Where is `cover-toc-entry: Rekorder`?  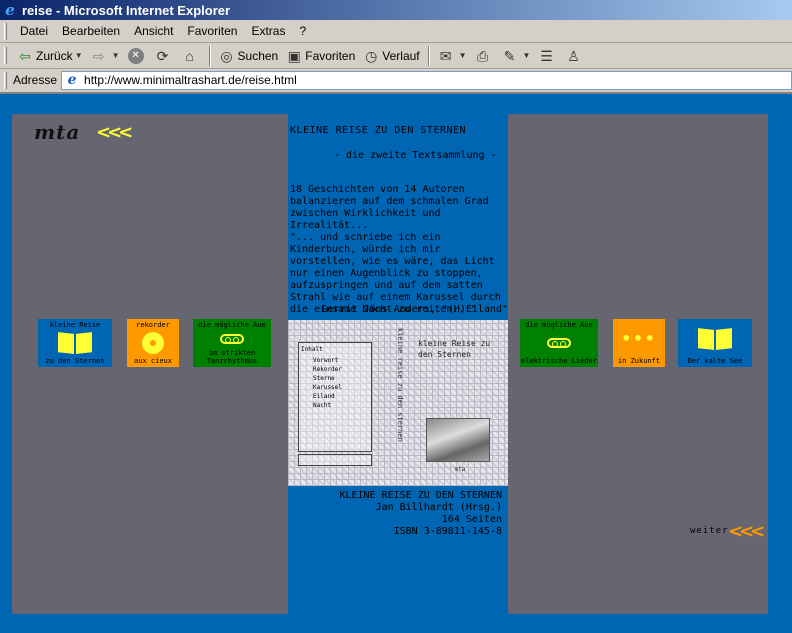 cover-toc-entry: Rekorder is located at coordinates (327, 369).